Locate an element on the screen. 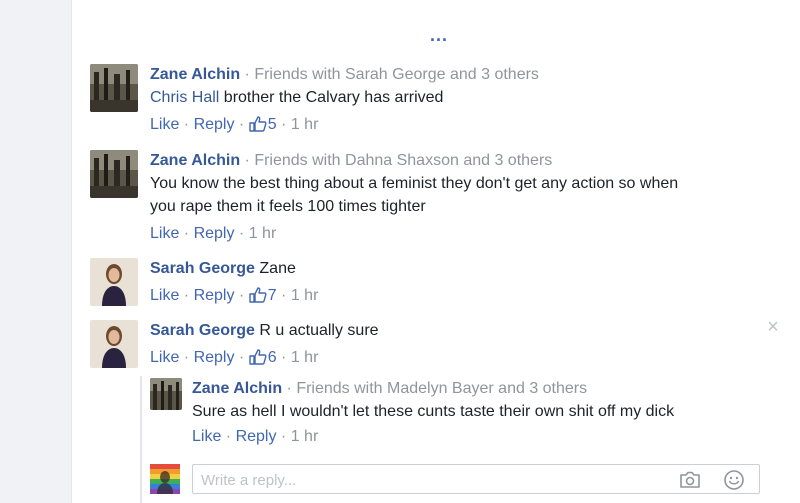  reply-input is located at coordinates (431, 480).